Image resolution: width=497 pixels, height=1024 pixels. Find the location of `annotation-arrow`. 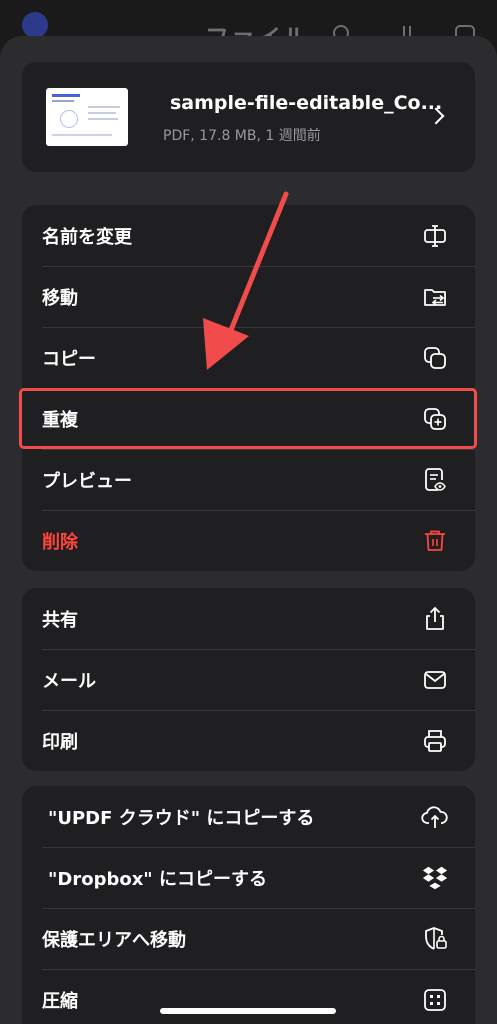

annotation-arrow is located at coordinates (246, 280).